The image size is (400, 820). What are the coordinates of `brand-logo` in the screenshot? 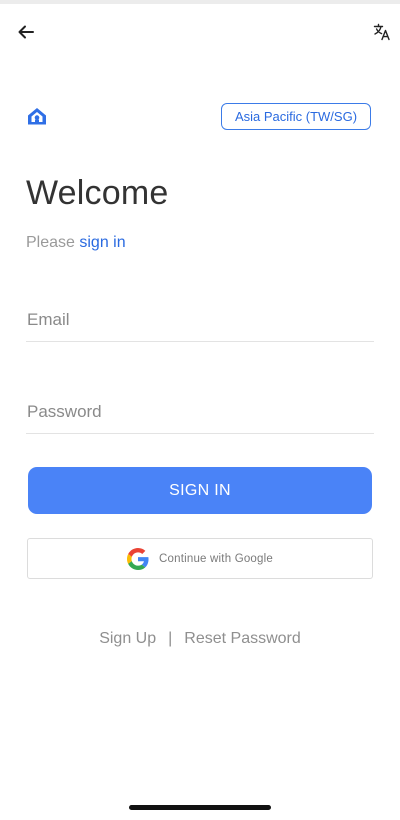 It's located at (37, 116).